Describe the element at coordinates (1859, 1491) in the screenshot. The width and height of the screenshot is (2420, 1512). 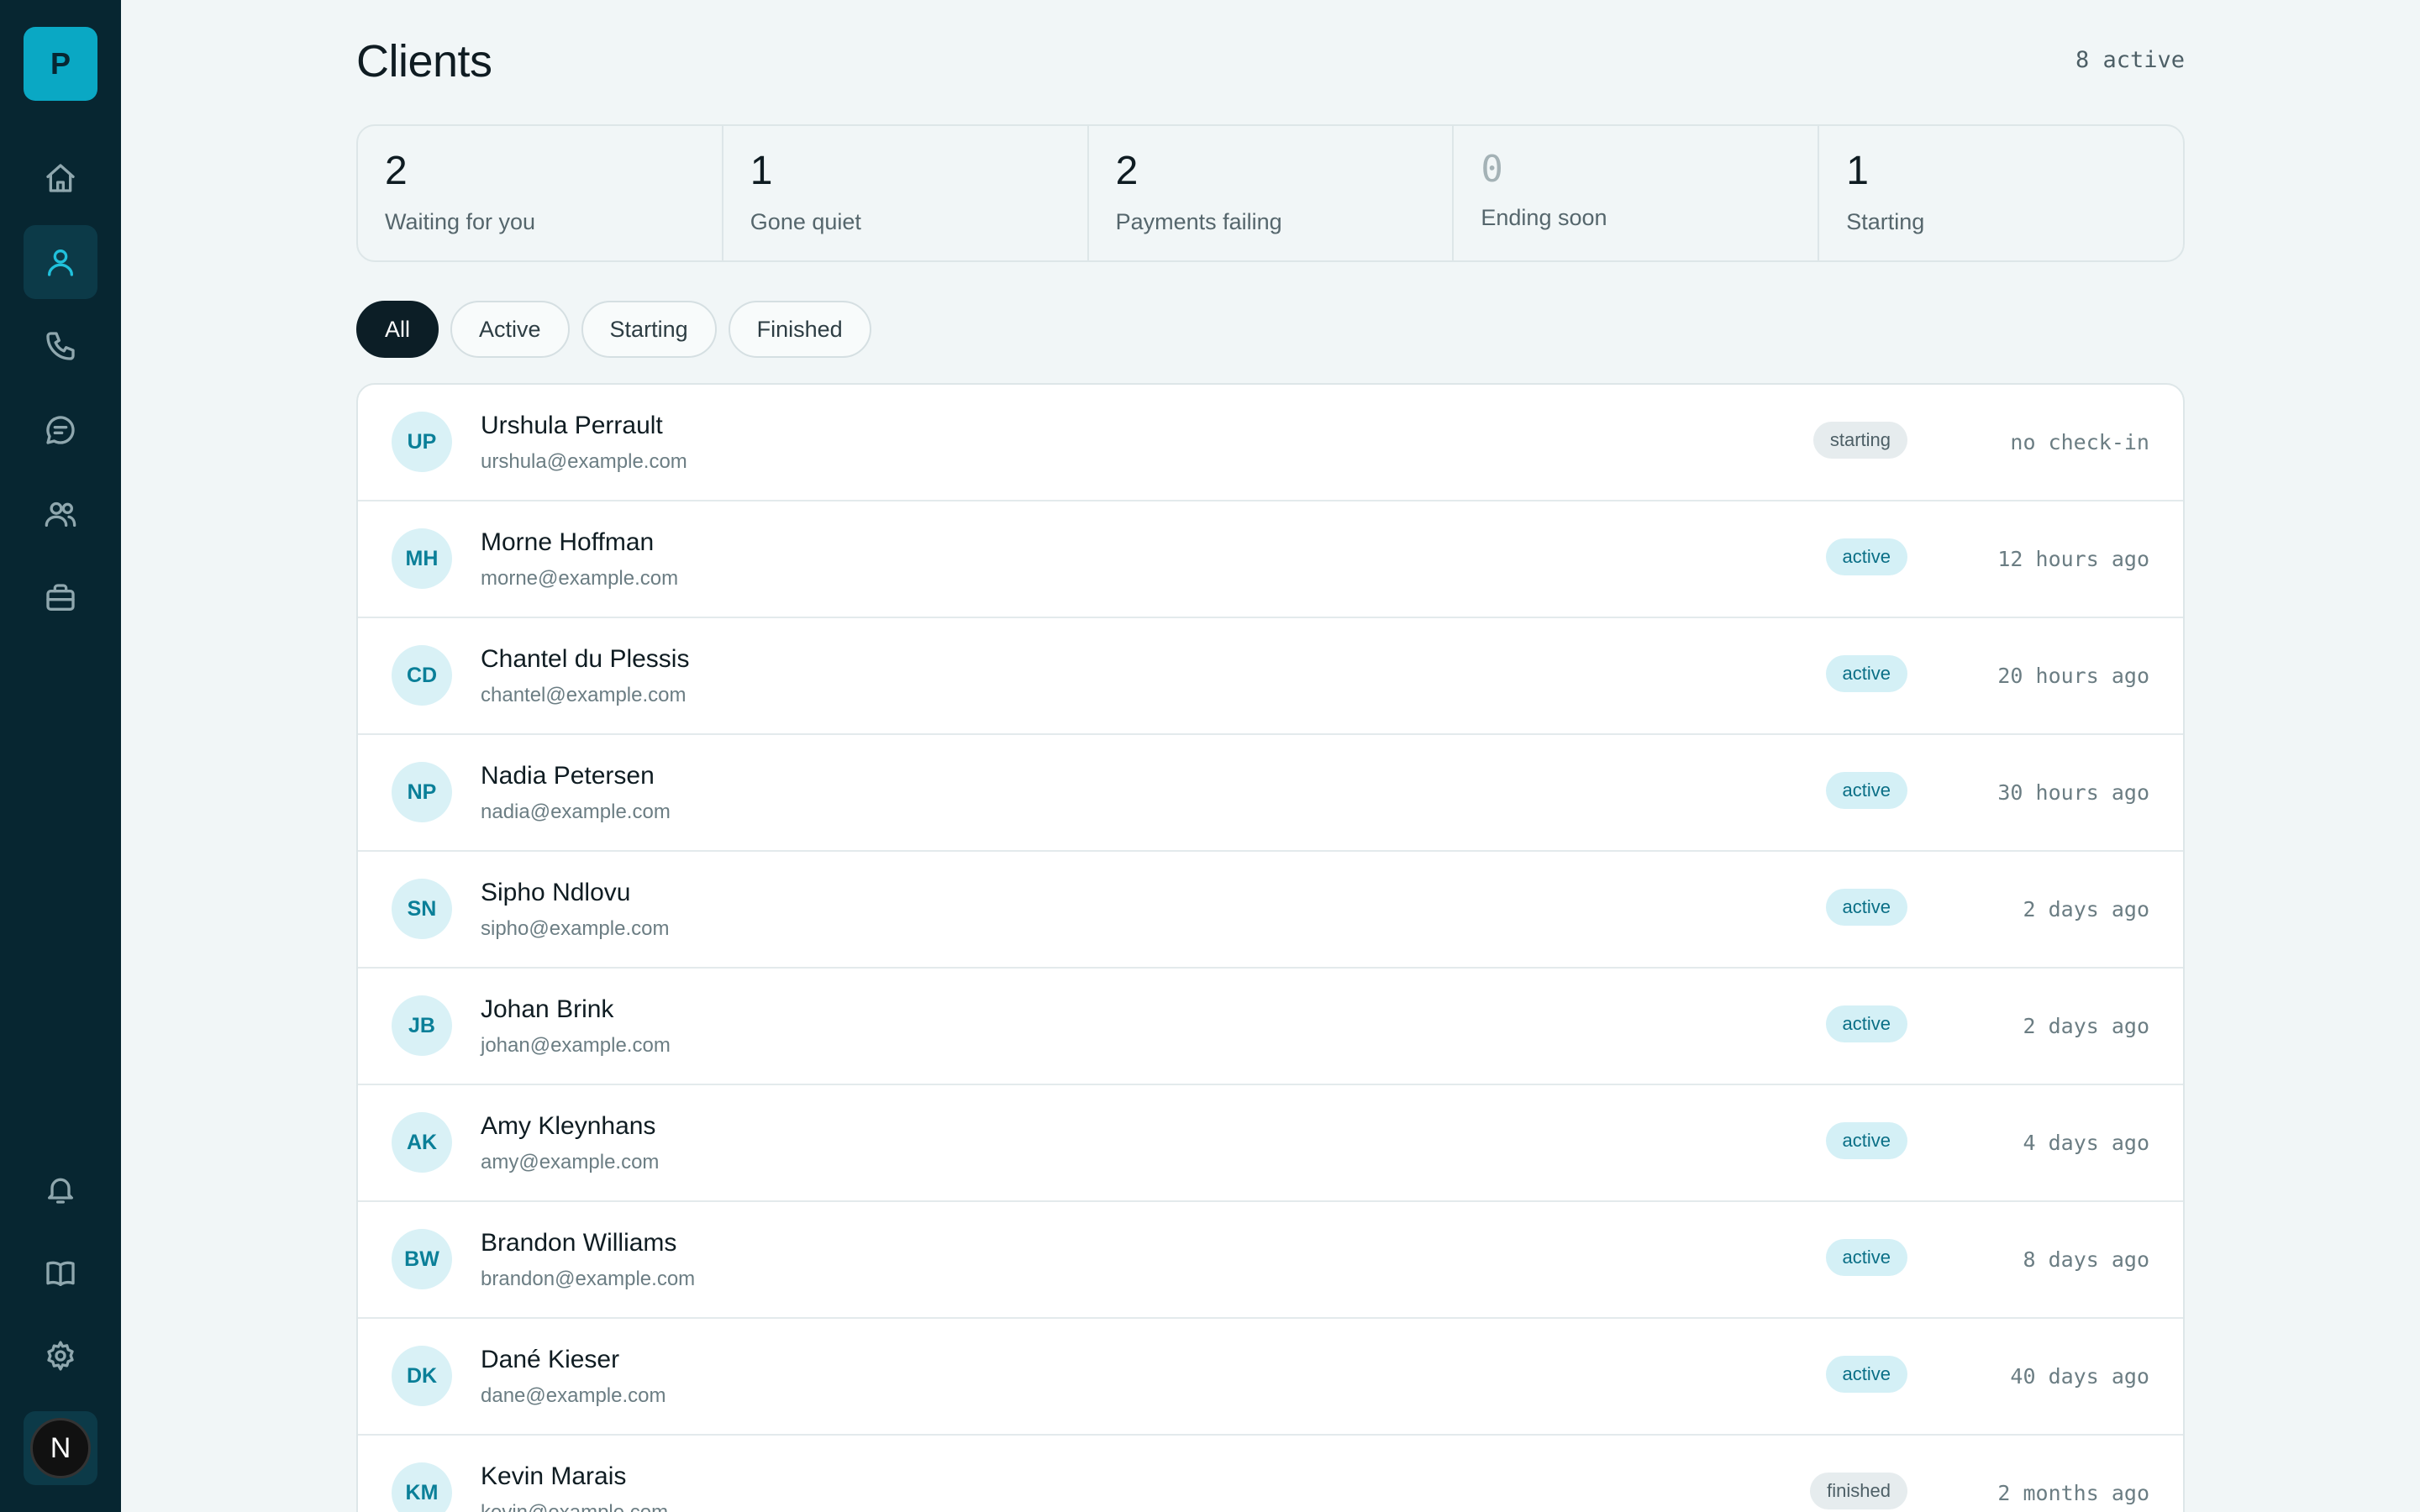
I see `status-badge: finished` at that location.